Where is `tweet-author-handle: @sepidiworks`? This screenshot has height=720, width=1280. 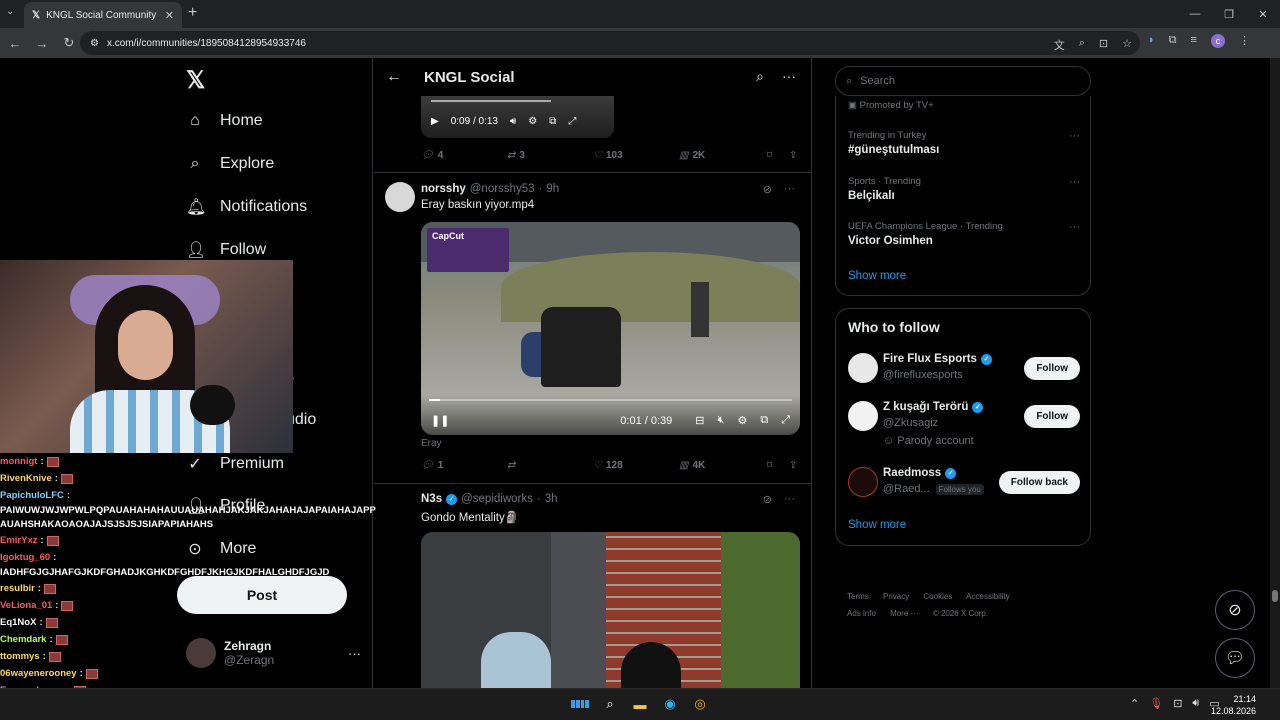 tweet-author-handle: @sepidiworks is located at coordinates (497, 499).